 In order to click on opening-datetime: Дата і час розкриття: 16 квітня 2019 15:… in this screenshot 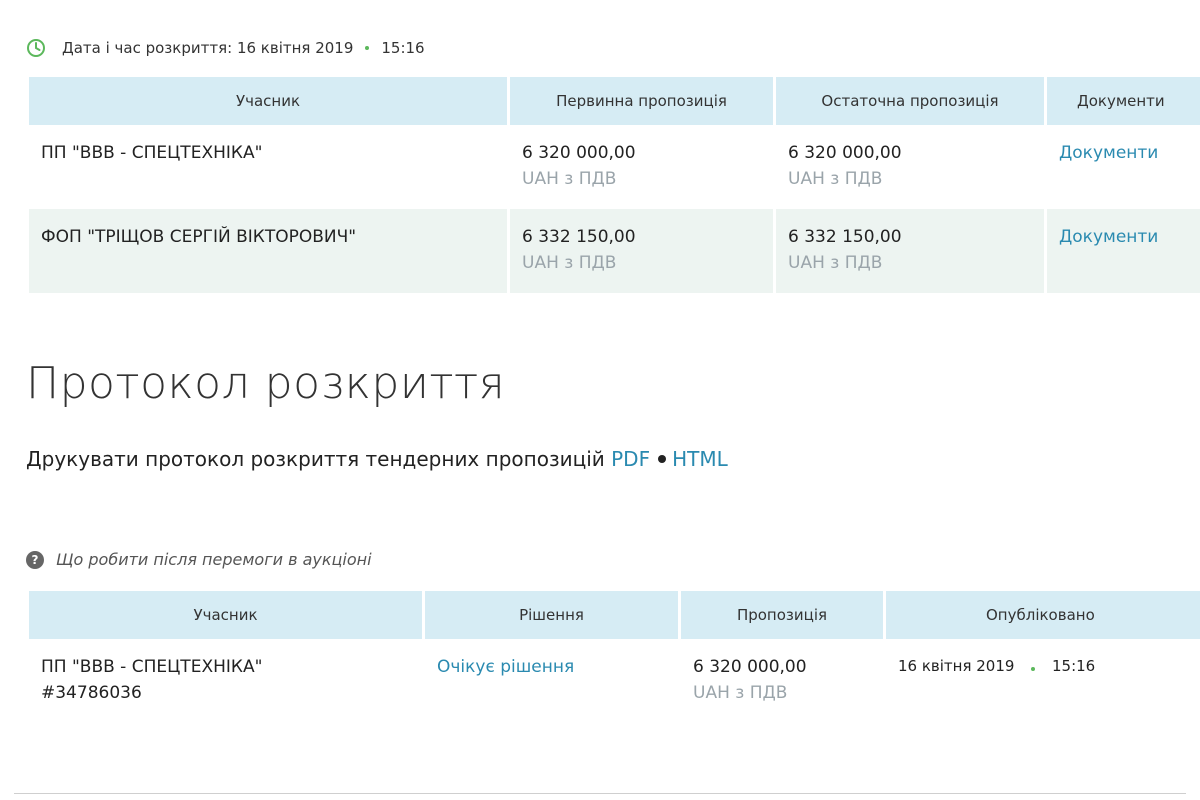, I will do `click(225, 48)`.